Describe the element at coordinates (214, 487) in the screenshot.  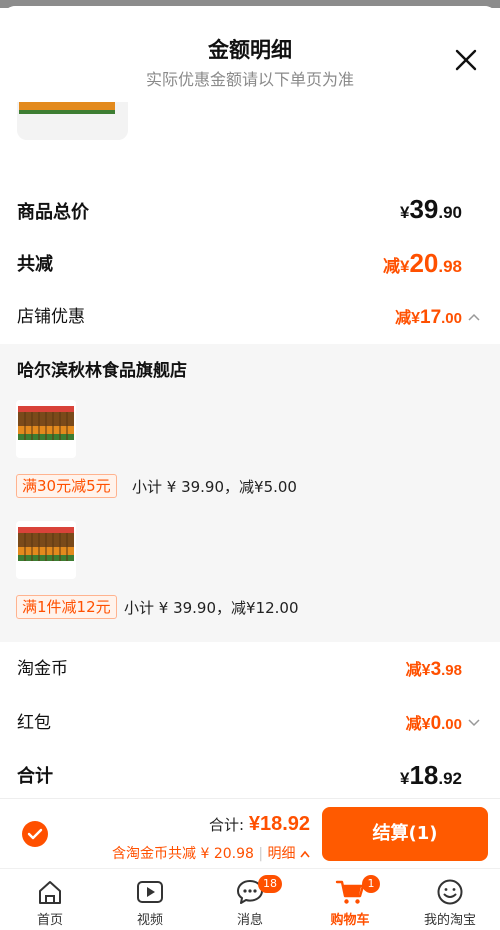
I see `promo-subtotal-text: 小计 ¥ 39.90，减¥5.00` at that location.